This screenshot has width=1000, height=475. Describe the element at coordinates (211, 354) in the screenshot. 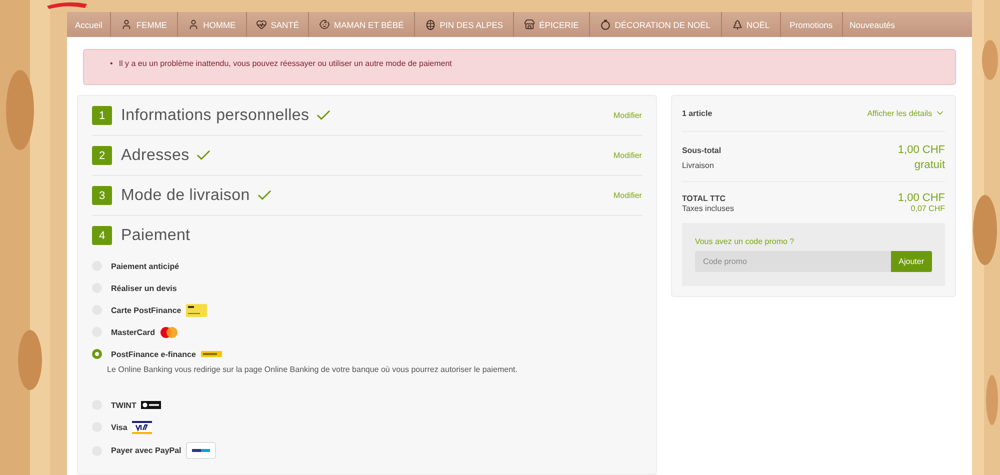

I see `postfinance-logo-icon` at that location.